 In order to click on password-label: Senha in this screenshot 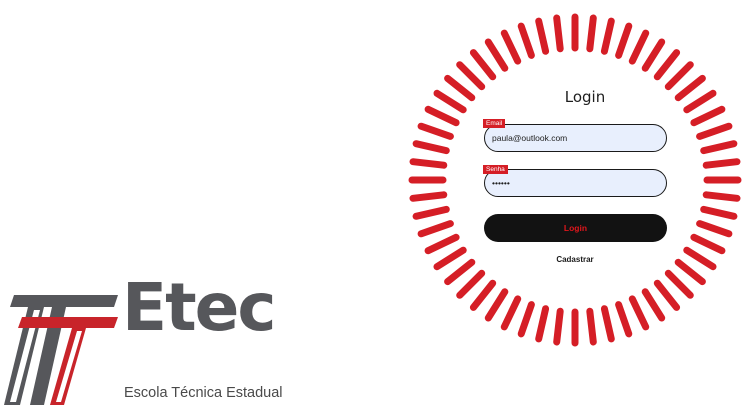, I will do `click(495, 169)`.